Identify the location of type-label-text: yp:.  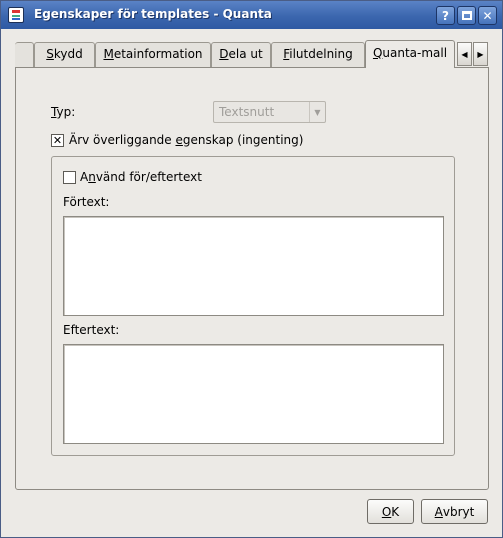
(66, 112).